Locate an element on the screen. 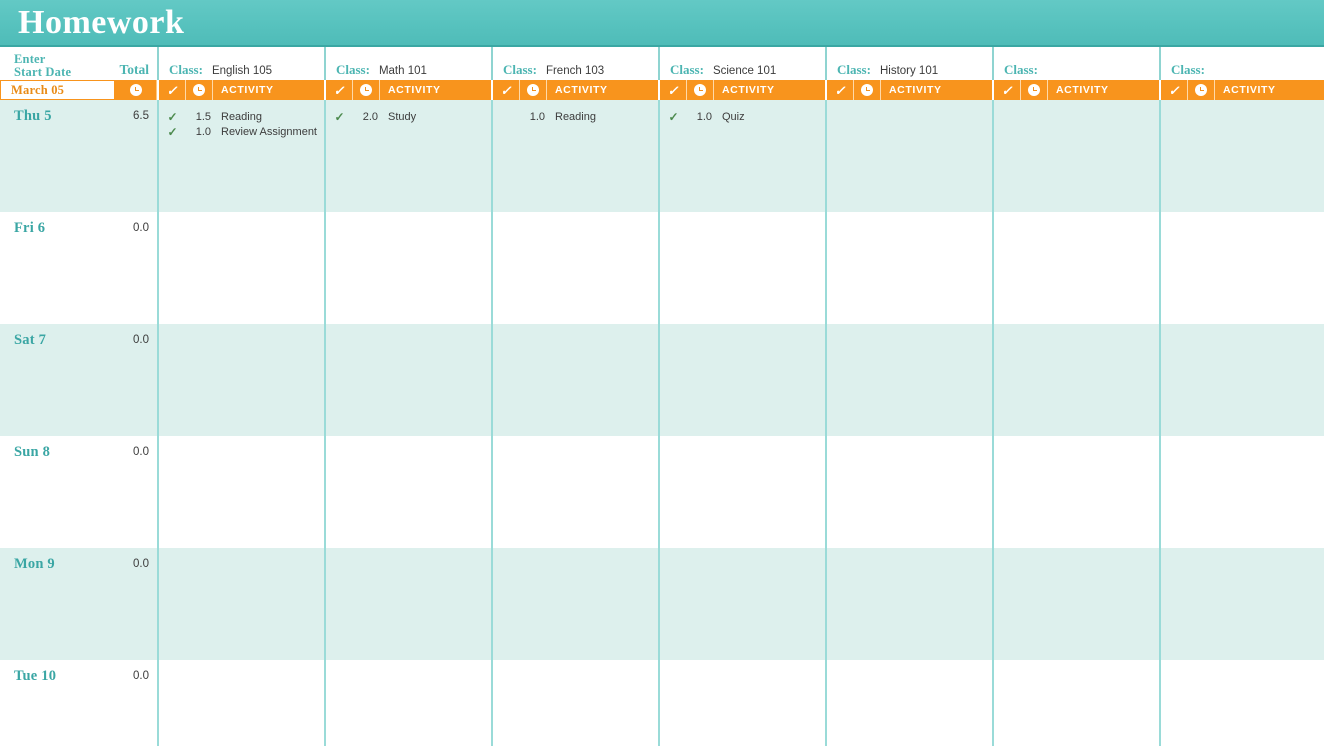  start-date-input: March 05 is located at coordinates (57, 90).